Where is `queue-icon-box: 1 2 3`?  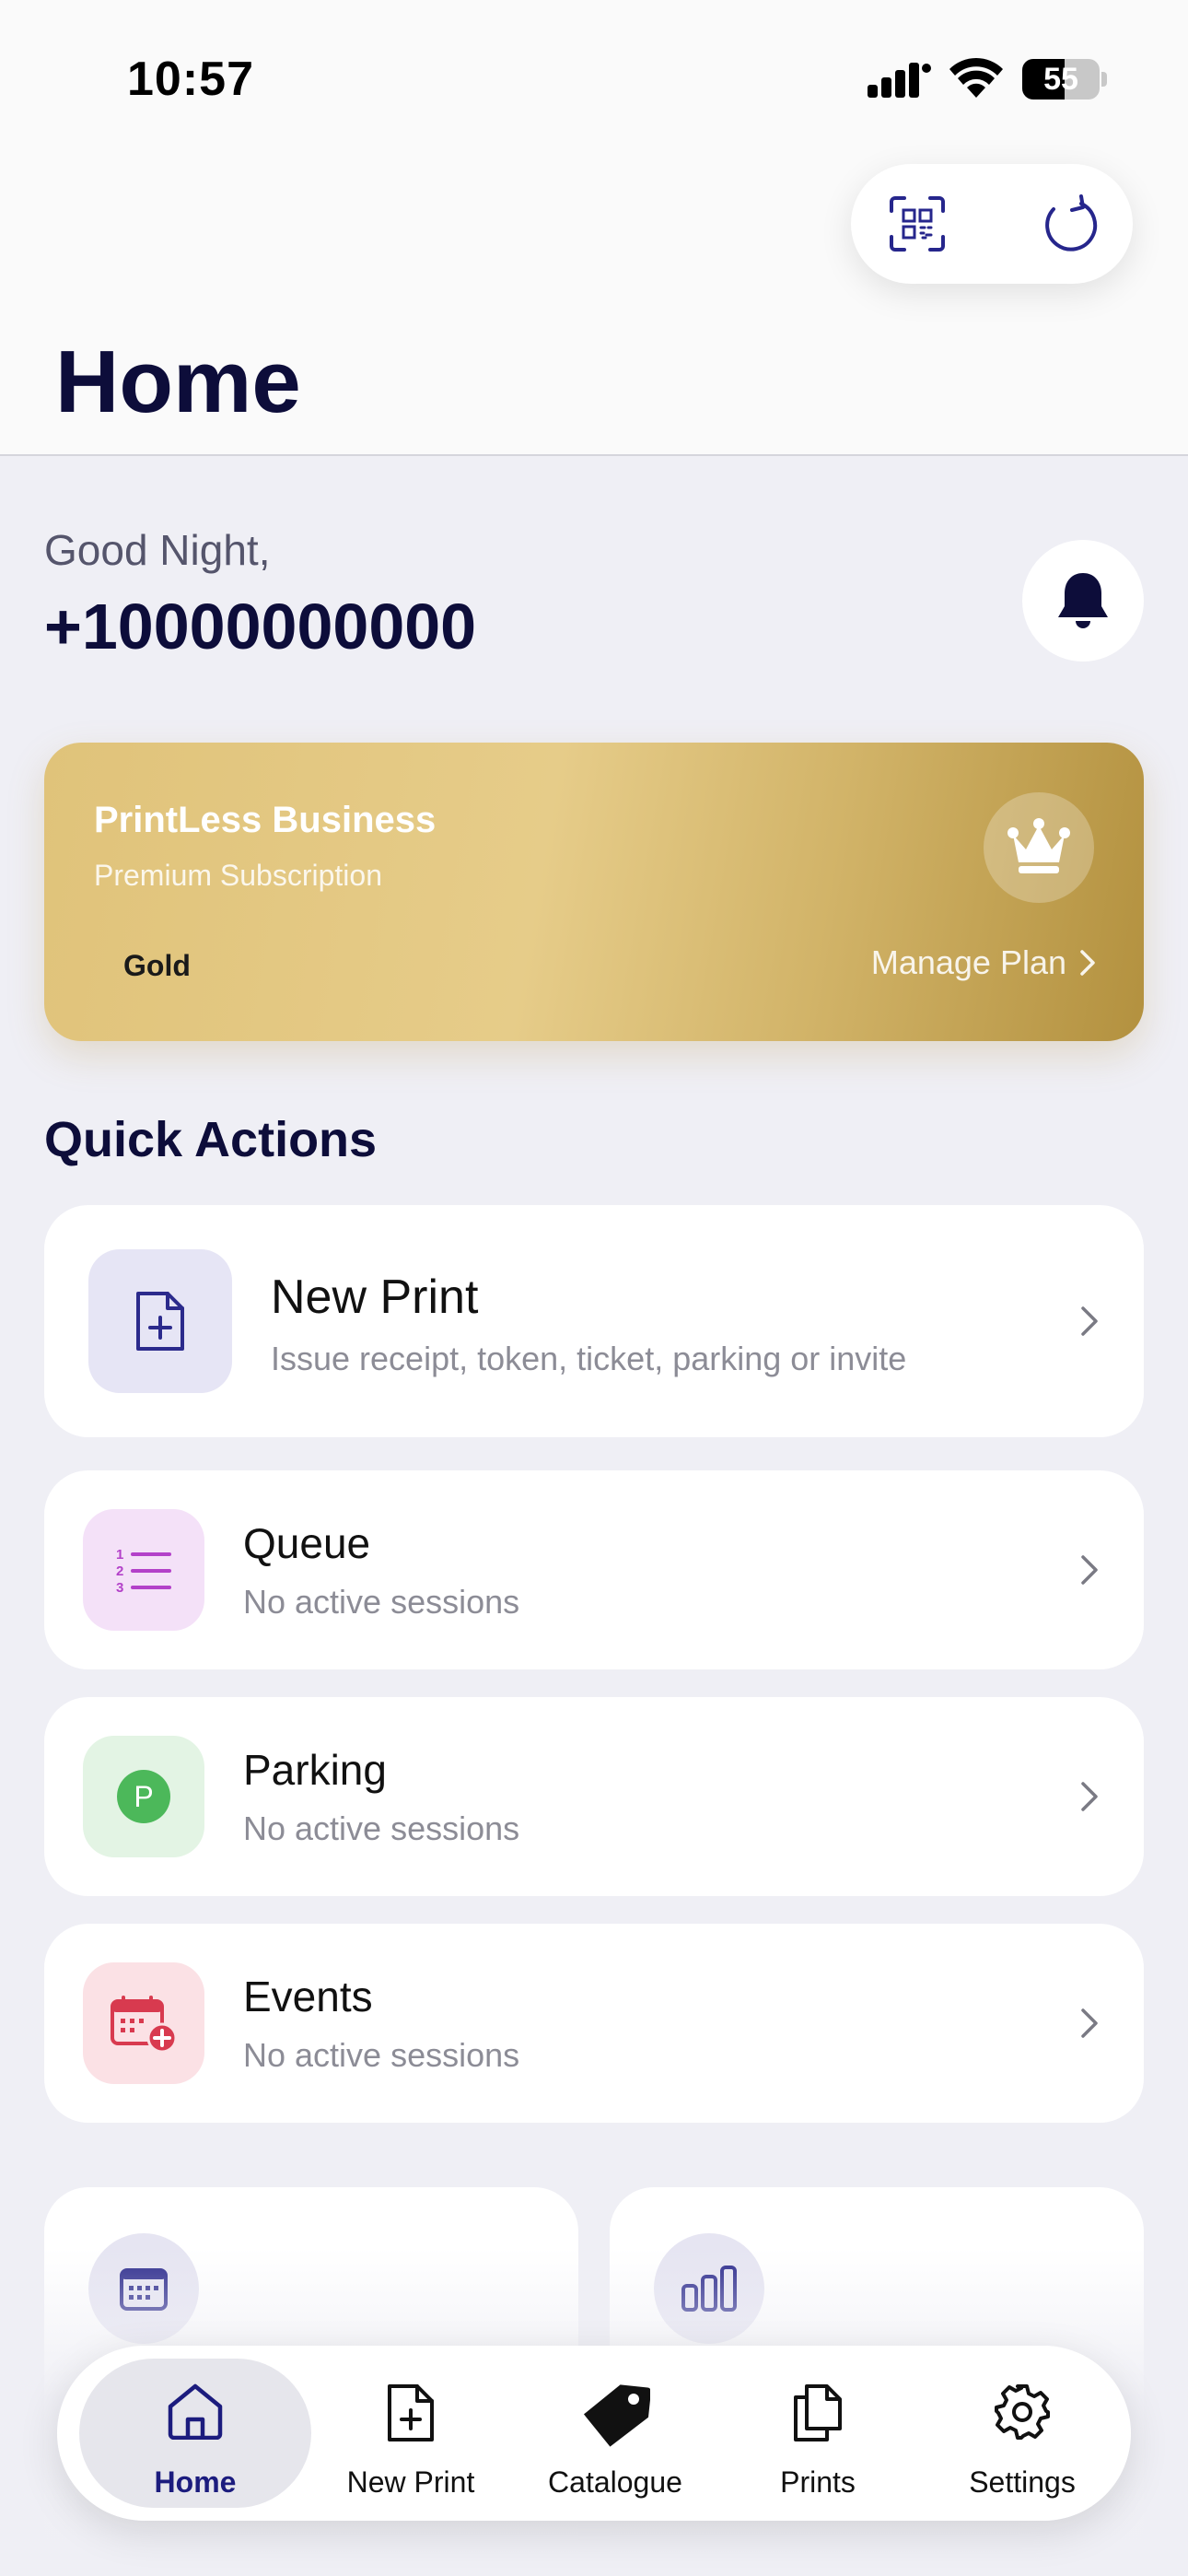
queue-icon-box: 1 2 3 is located at coordinates (143, 1570).